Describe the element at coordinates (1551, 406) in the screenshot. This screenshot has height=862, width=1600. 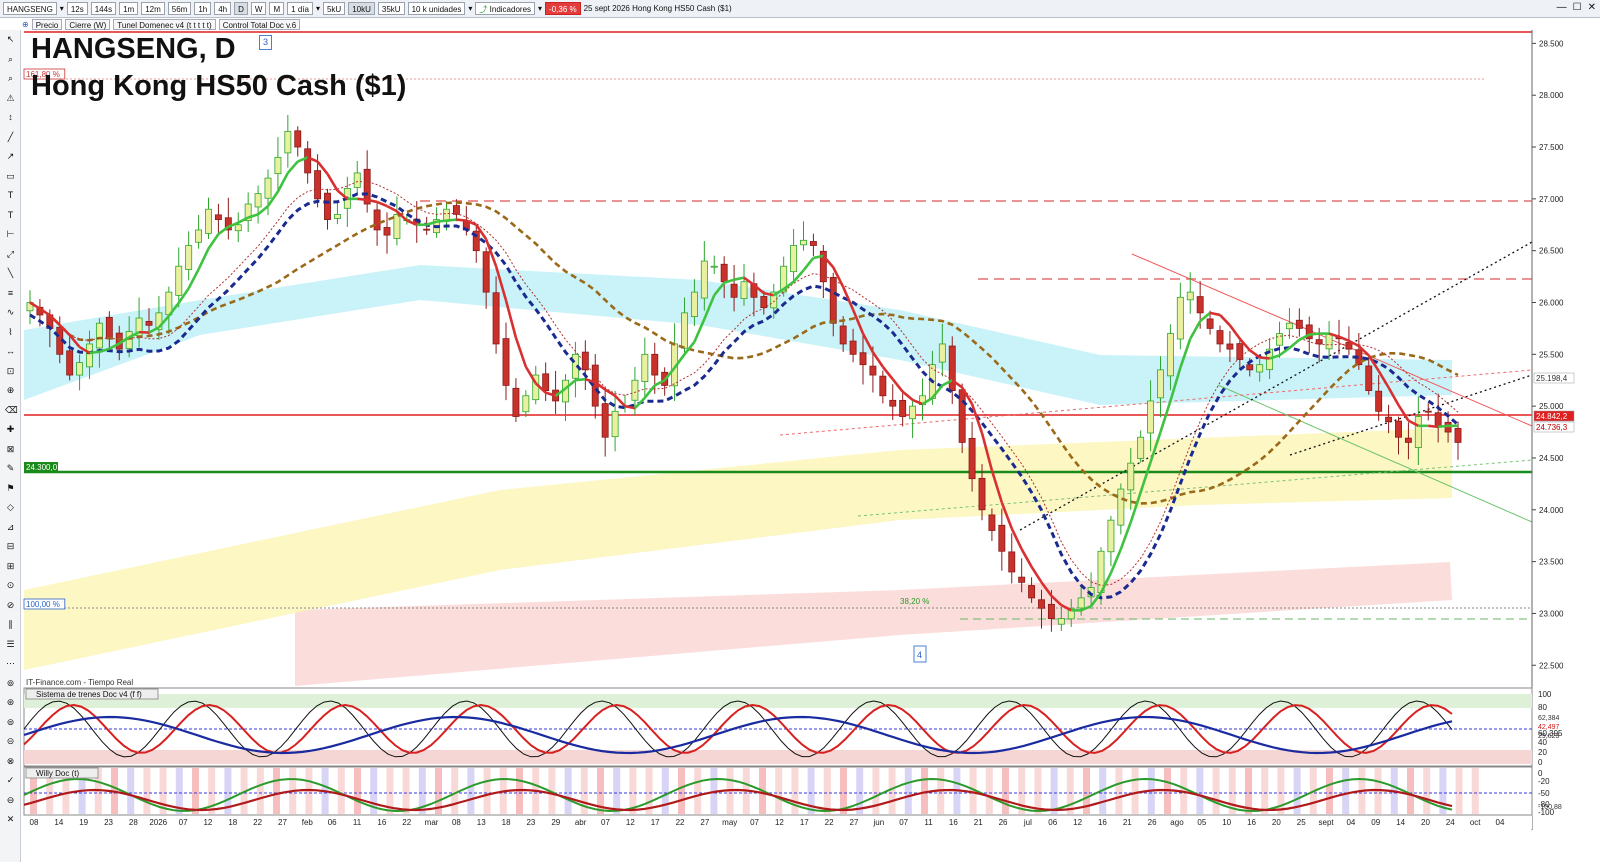
I see `axis-tick-label: 25.000` at that location.